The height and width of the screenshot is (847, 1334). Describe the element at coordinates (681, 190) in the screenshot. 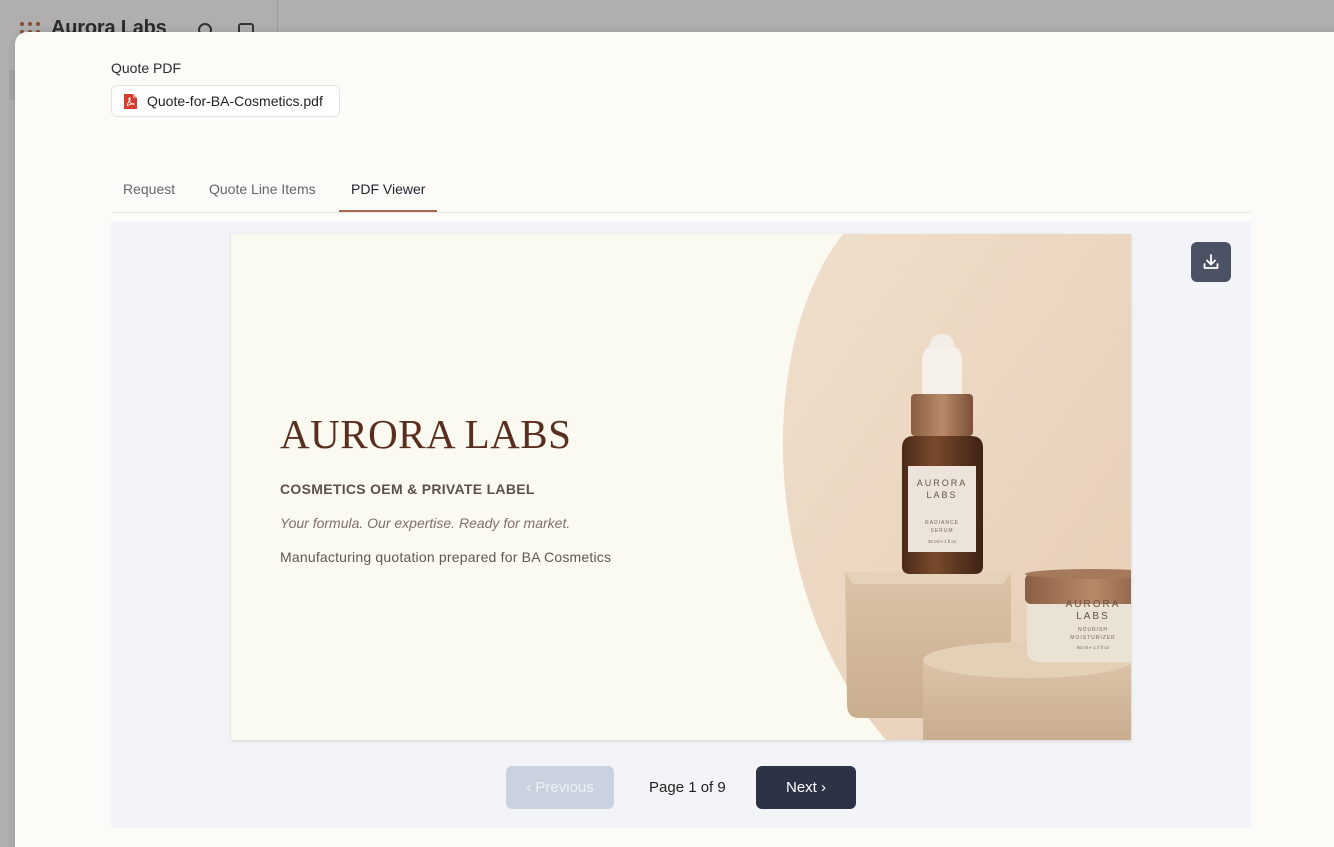

I see `tab-bar: Request Quote Line Items PDF Viewer` at that location.